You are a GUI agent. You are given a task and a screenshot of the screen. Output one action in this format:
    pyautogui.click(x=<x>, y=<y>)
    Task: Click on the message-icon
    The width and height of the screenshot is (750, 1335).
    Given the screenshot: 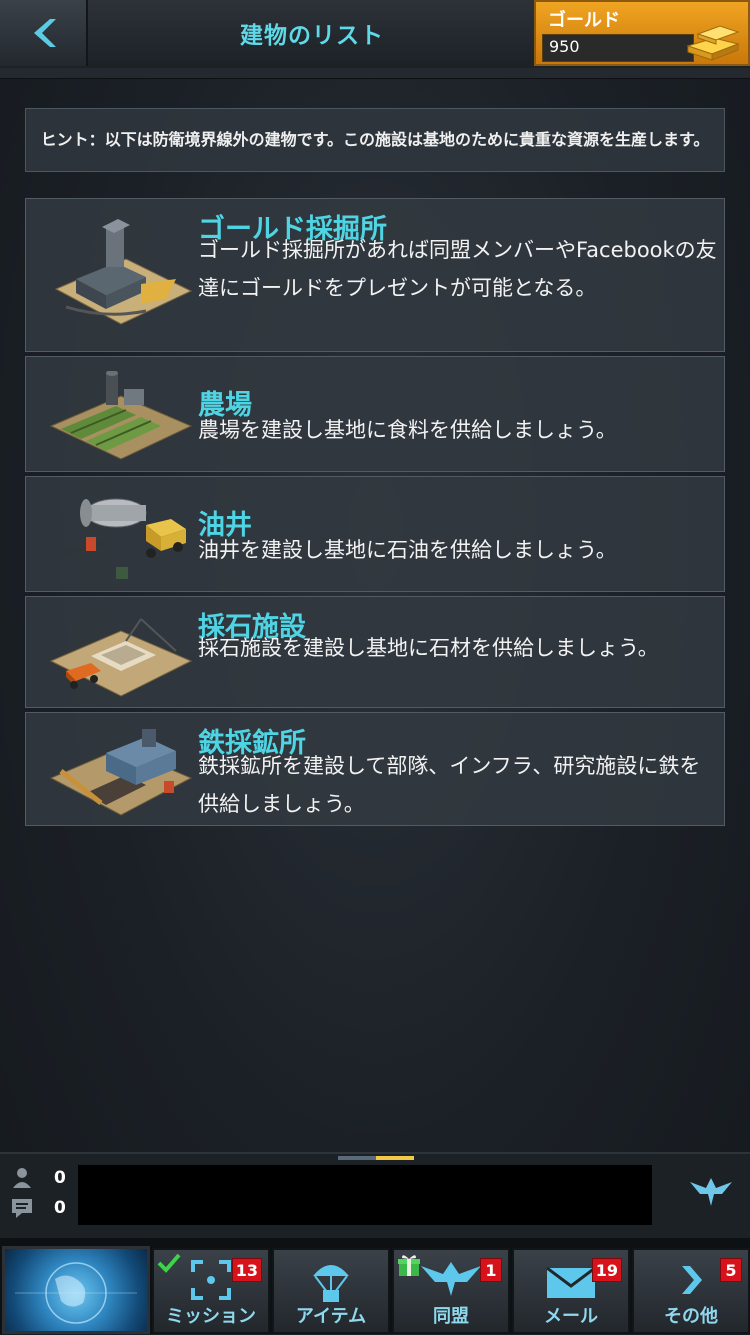 What is the action you would take?
    pyautogui.click(x=22, y=1208)
    